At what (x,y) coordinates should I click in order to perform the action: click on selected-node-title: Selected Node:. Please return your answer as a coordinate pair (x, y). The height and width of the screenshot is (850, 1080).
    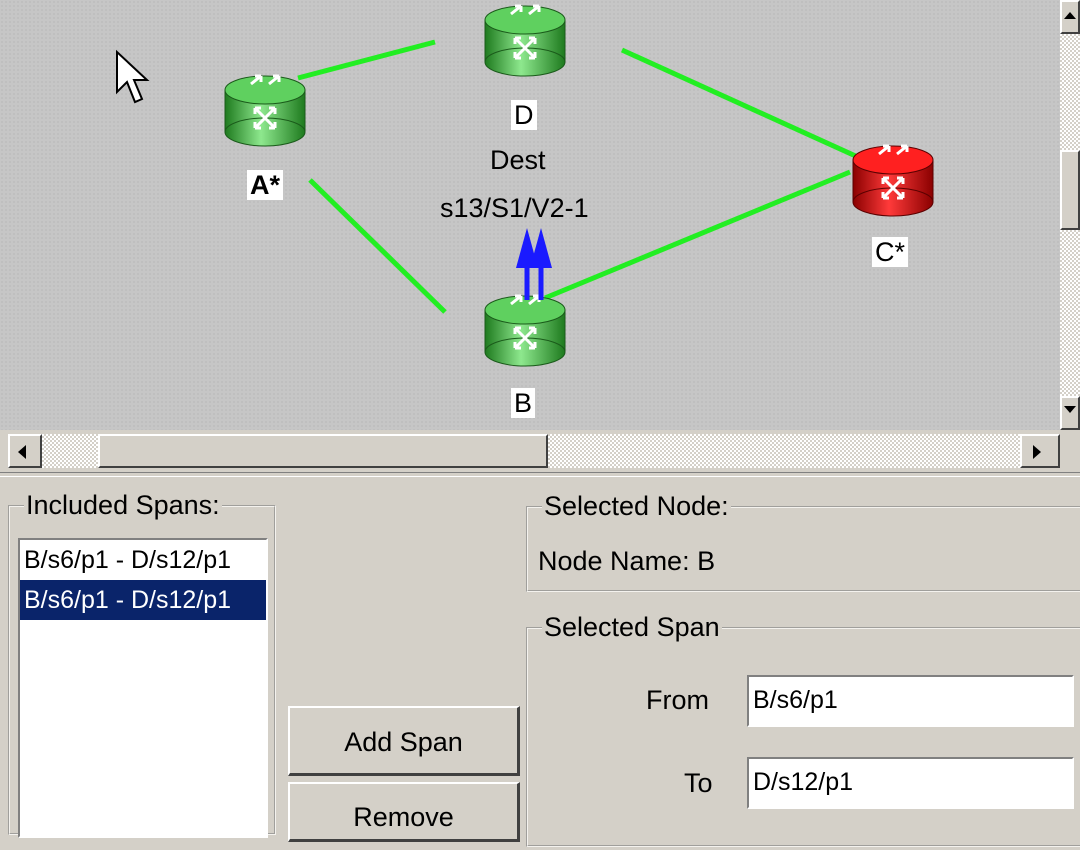
    Looking at the image, I should click on (636, 506).